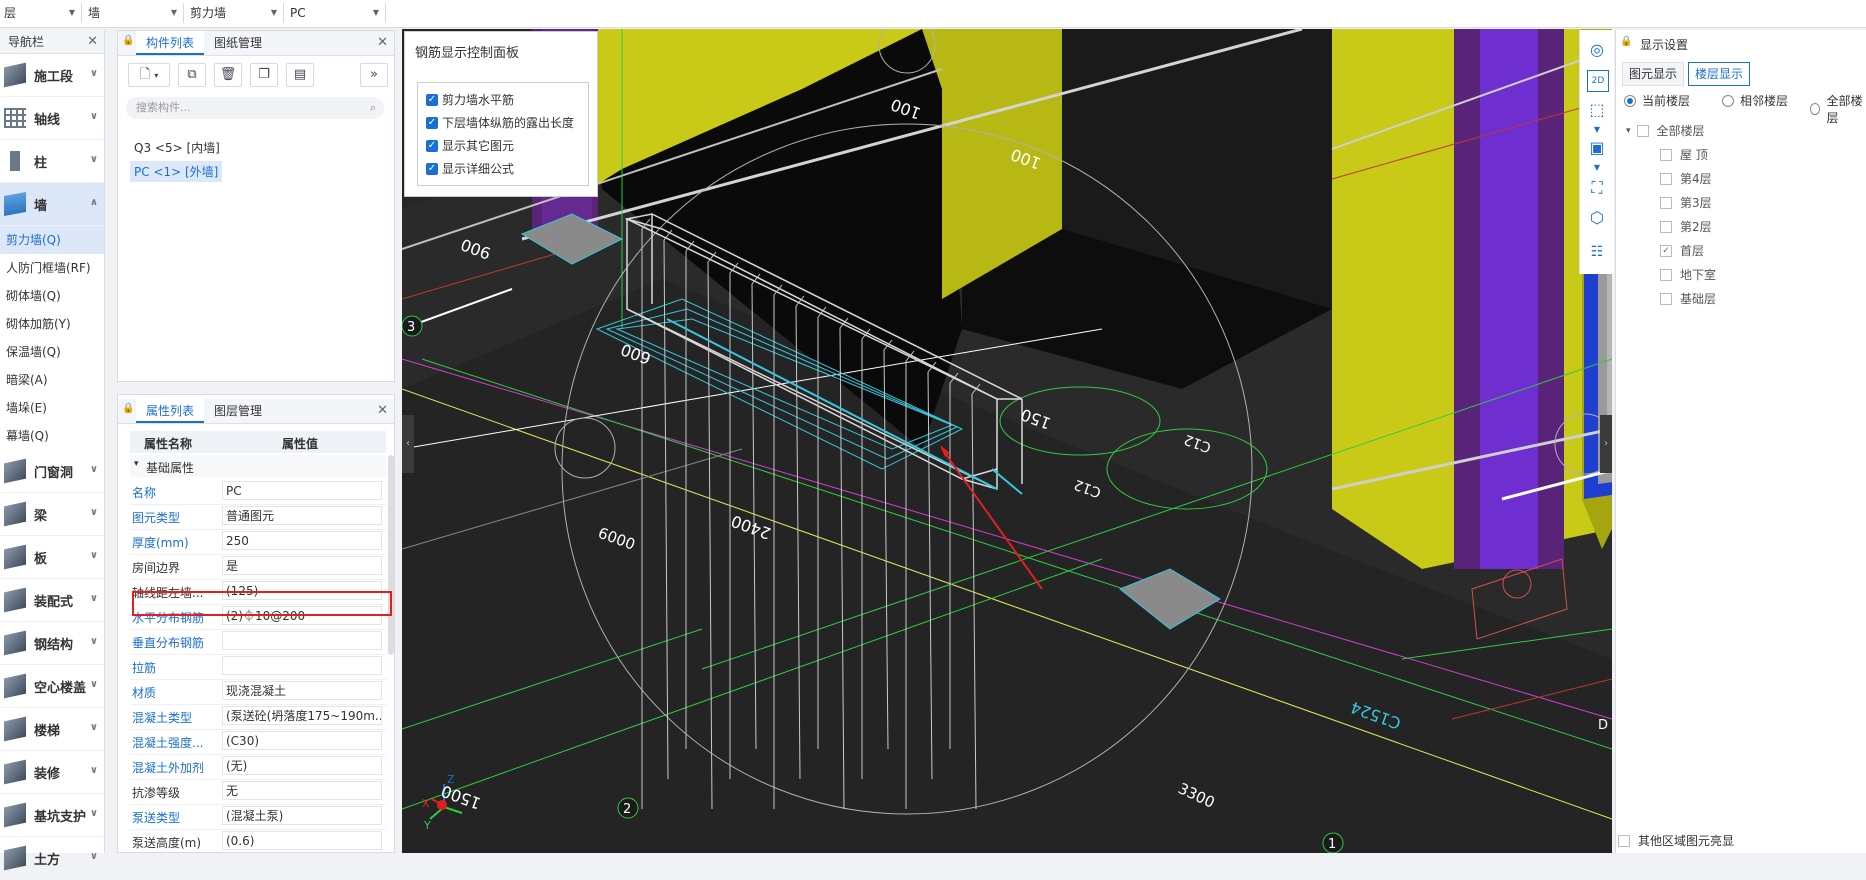 The height and width of the screenshot is (880, 1866). What do you see at coordinates (300, 75) in the screenshot?
I see `layer-copy-button: ▤` at bounding box center [300, 75].